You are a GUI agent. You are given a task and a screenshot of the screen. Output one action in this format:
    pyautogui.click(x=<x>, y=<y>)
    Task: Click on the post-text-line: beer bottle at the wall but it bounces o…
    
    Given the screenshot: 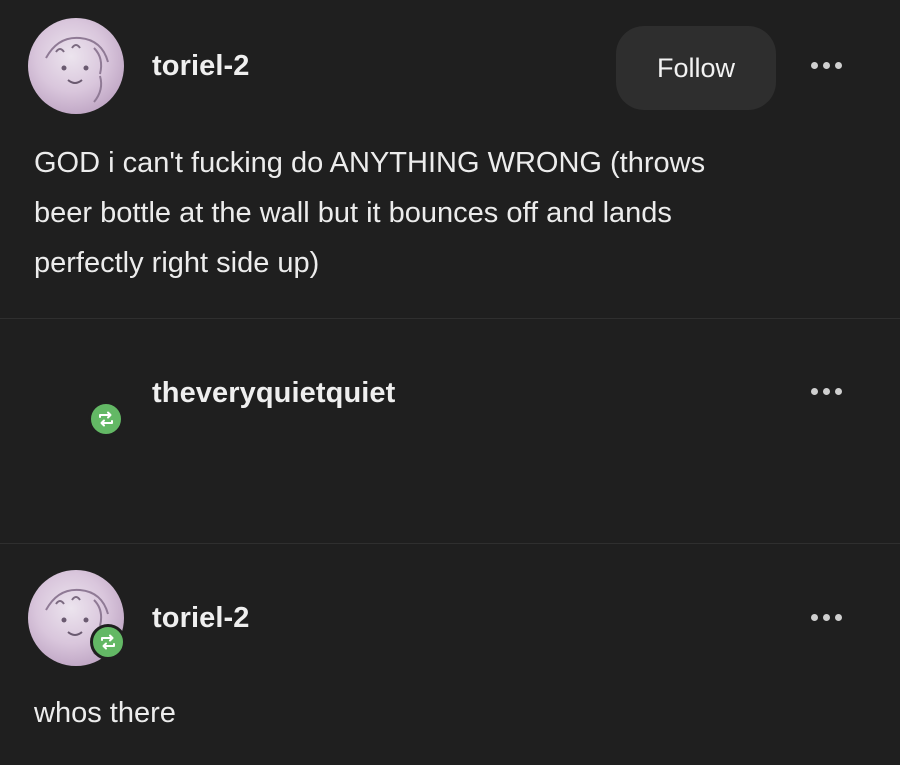 What is the action you would take?
    pyautogui.click(x=353, y=213)
    